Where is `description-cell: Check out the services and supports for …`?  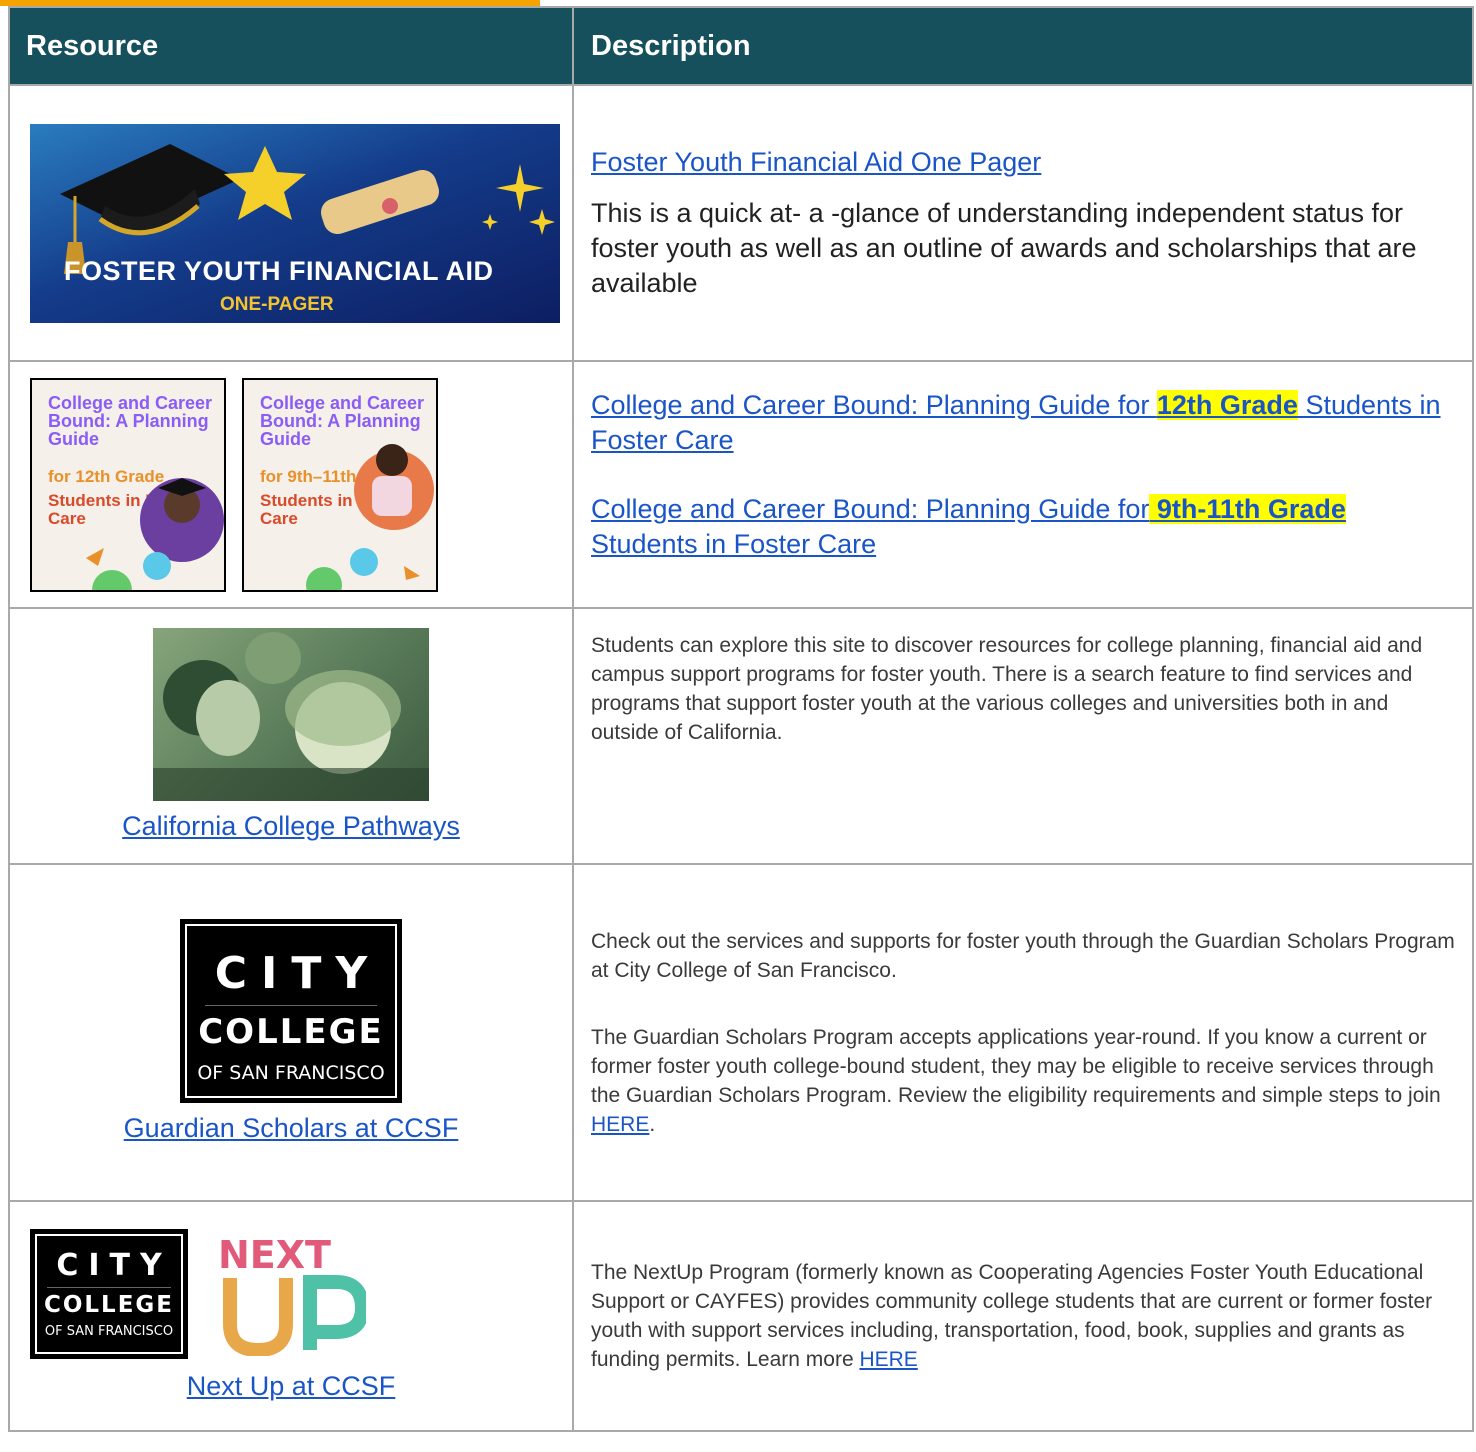
description-cell: Check out the services and supports for … is located at coordinates (1023, 1032).